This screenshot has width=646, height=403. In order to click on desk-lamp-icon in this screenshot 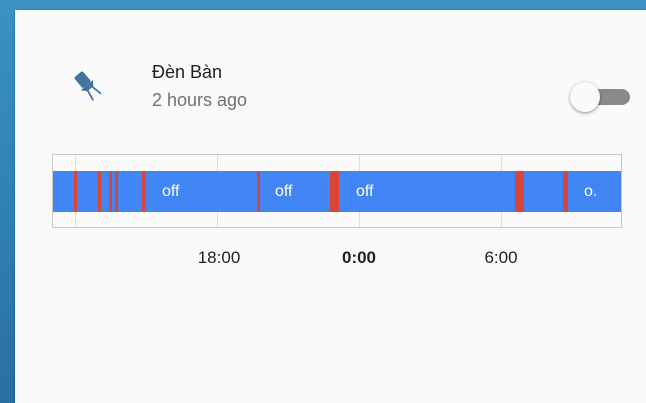, I will do `click(87, 85)`.